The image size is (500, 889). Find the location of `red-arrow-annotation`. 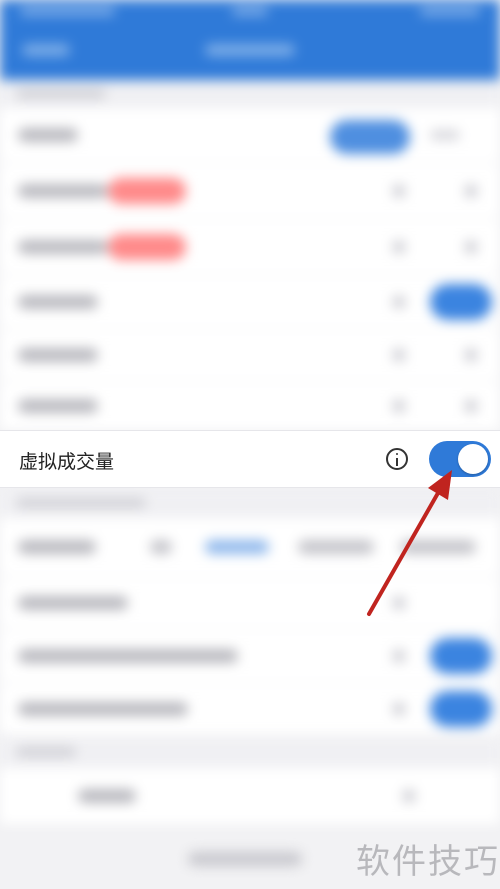

red-arrow-annotation is located at coordinates (409, 543).